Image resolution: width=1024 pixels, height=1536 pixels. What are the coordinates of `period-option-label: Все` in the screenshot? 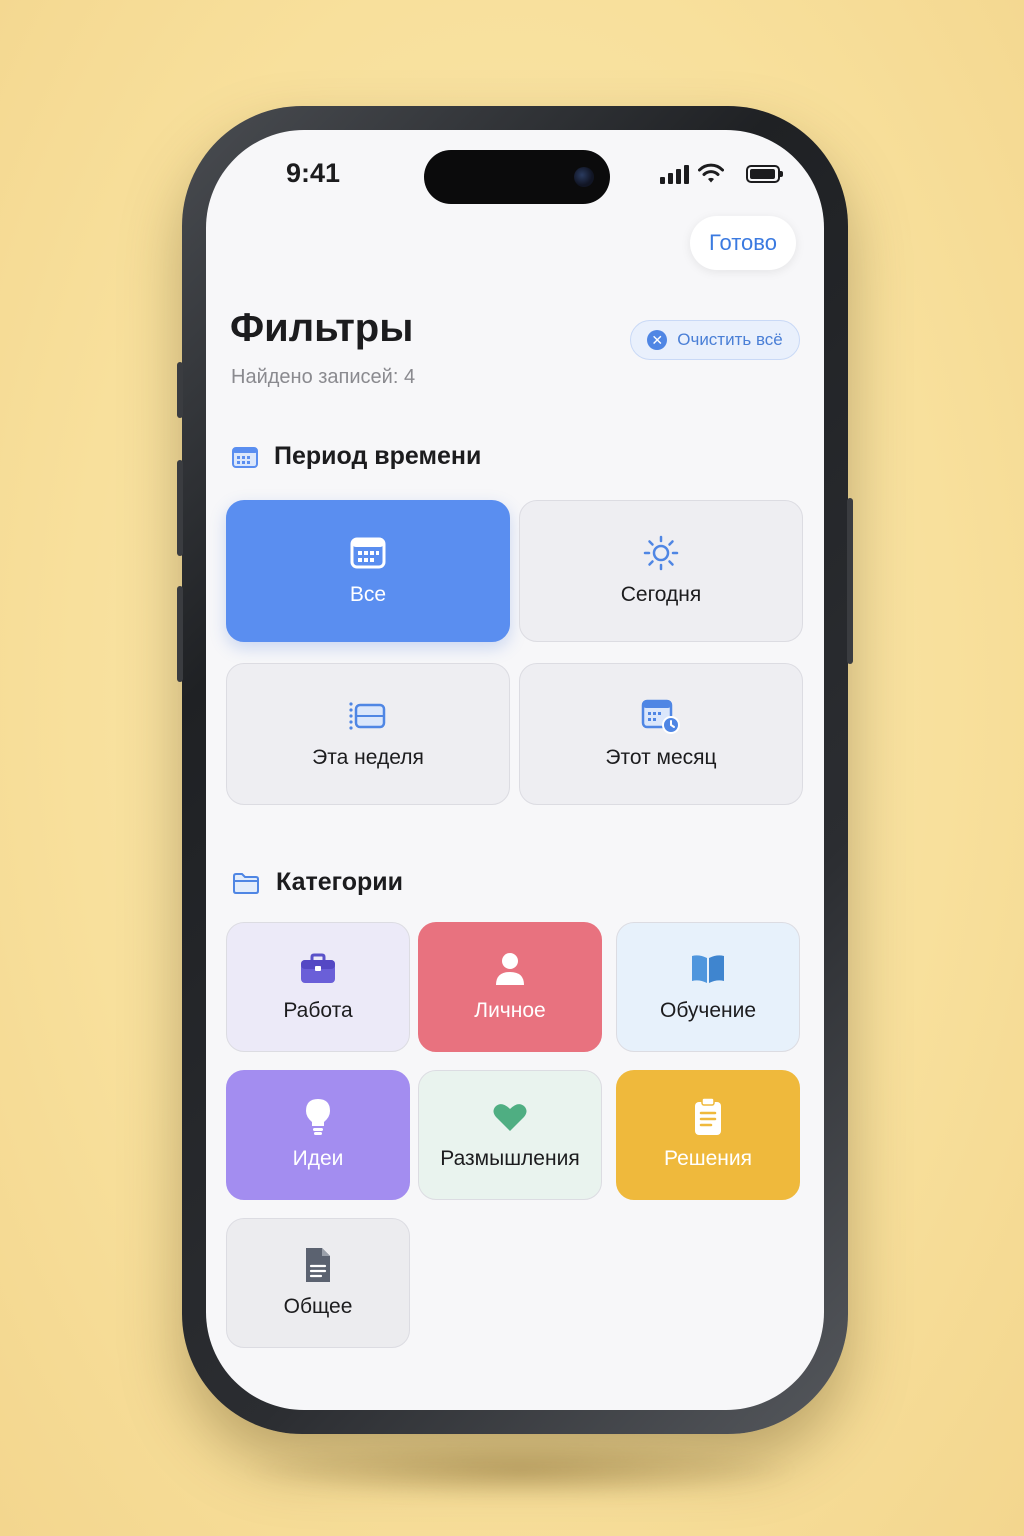 It's located at (368, 594).